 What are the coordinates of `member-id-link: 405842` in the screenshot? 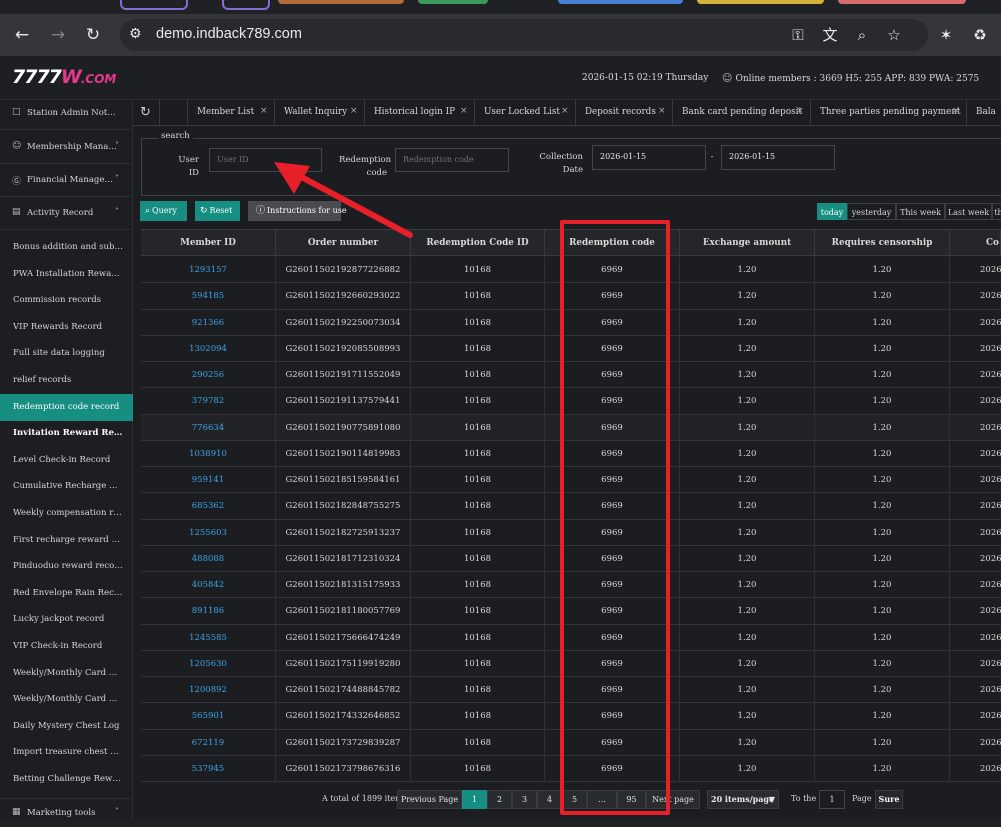 It's located at (208, 585).